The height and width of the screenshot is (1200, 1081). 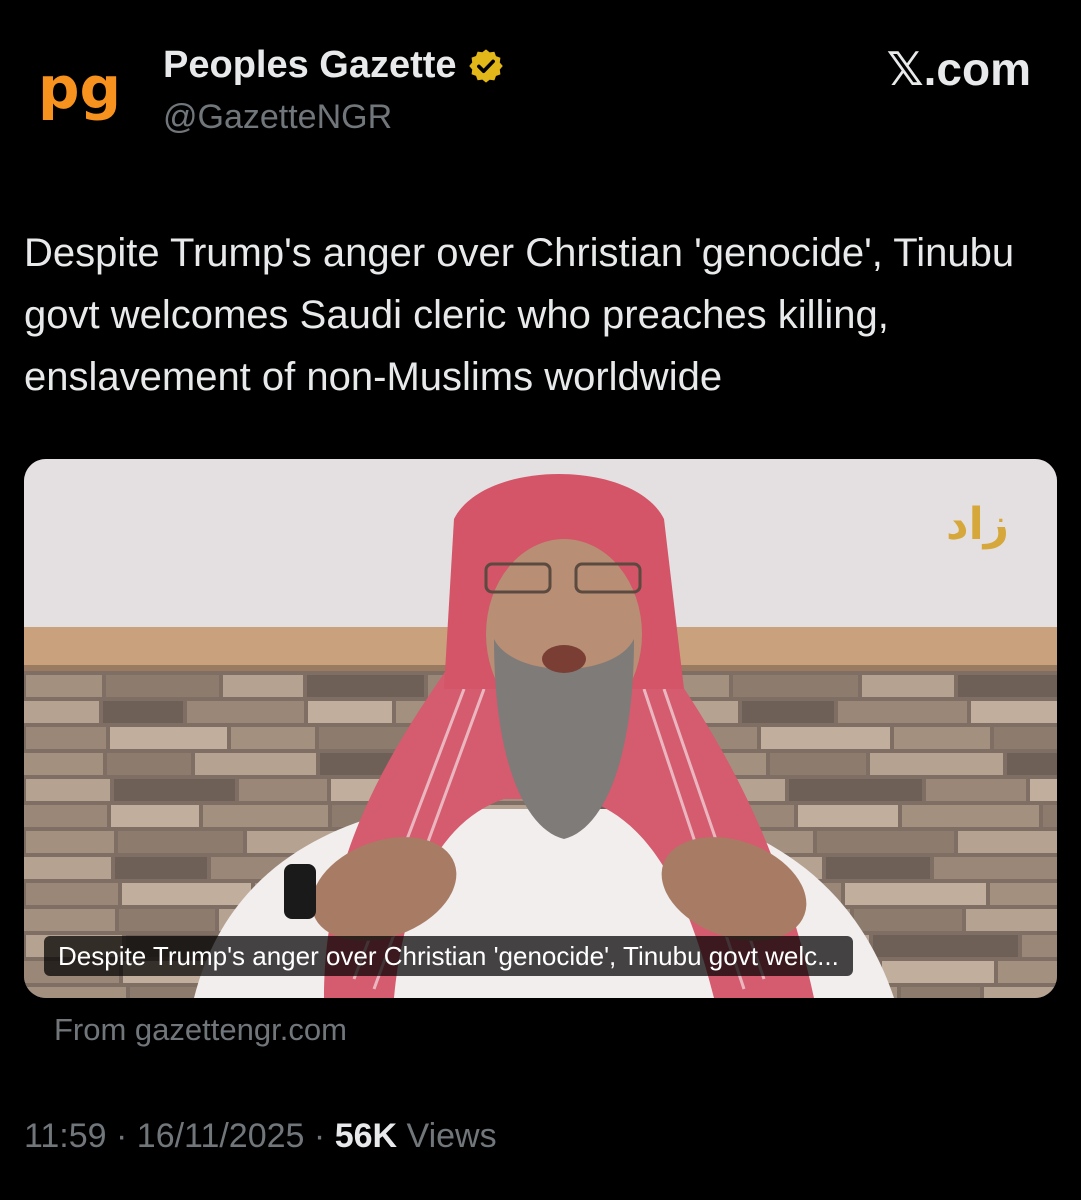 I want to click on tweet-meta: 11:59 · 16/11/2025 · 56K Views, so click(x=260, y=1136).